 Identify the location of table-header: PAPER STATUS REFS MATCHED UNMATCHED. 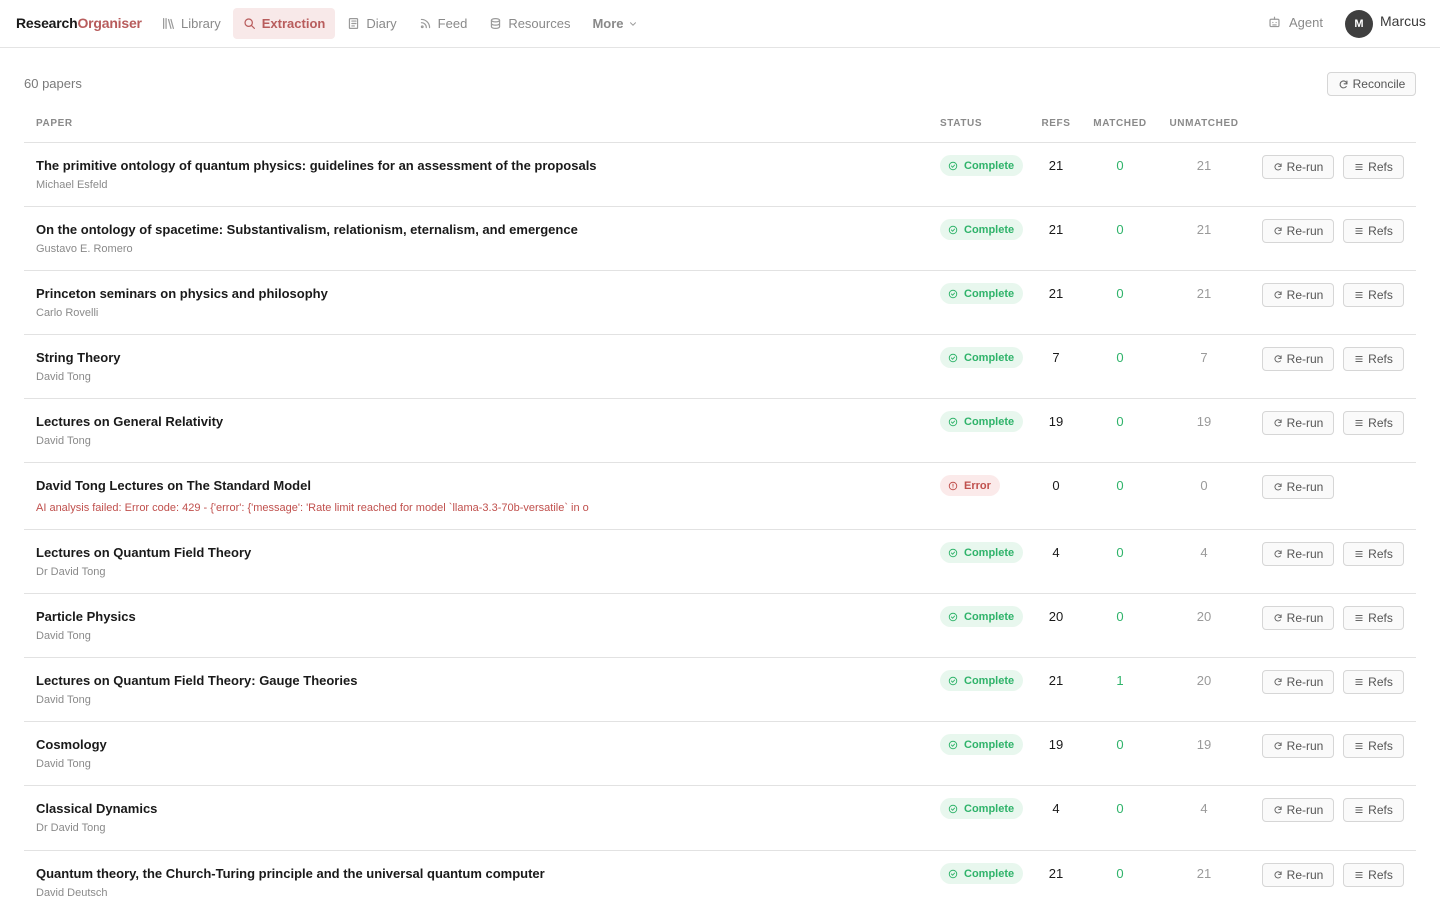
(720, 123).